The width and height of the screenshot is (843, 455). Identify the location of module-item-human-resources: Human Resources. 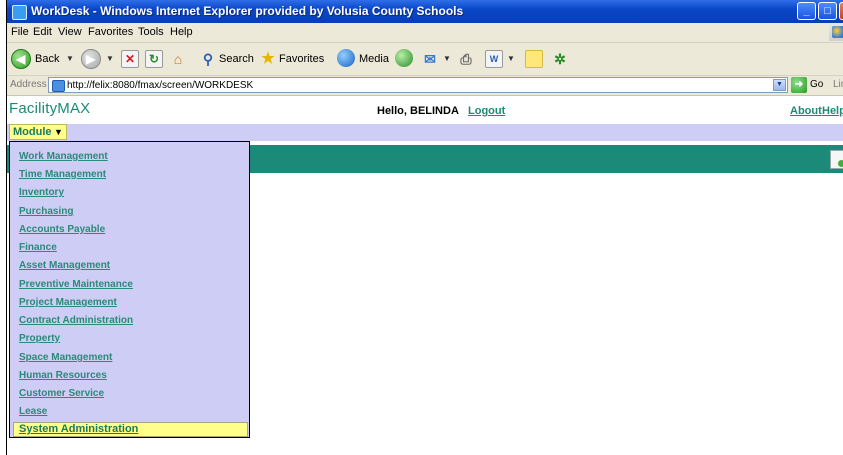
(63, 375).